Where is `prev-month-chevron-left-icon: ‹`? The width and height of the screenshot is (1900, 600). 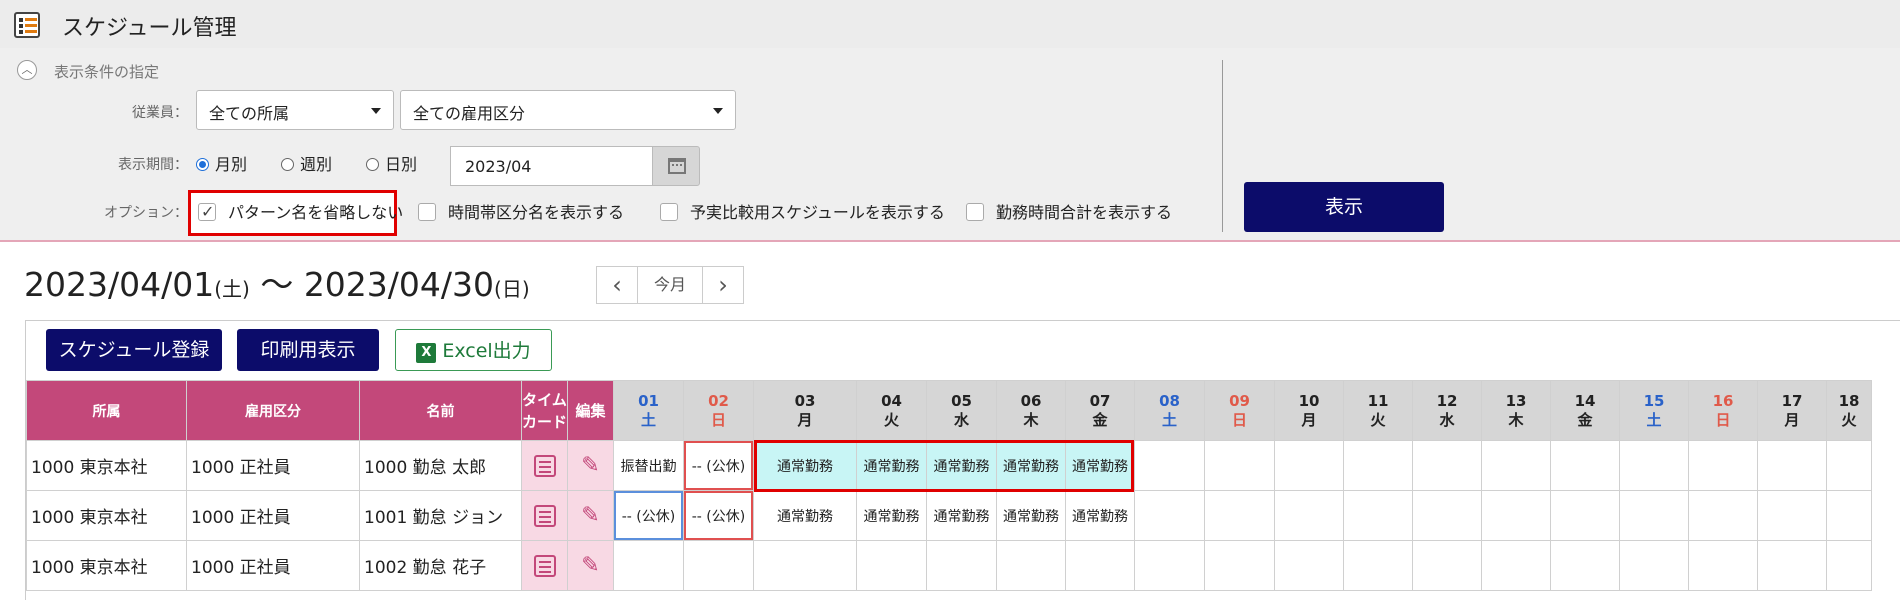 prev-month-chevron-left-icon: ‹ is located at coordinates (617, 285).